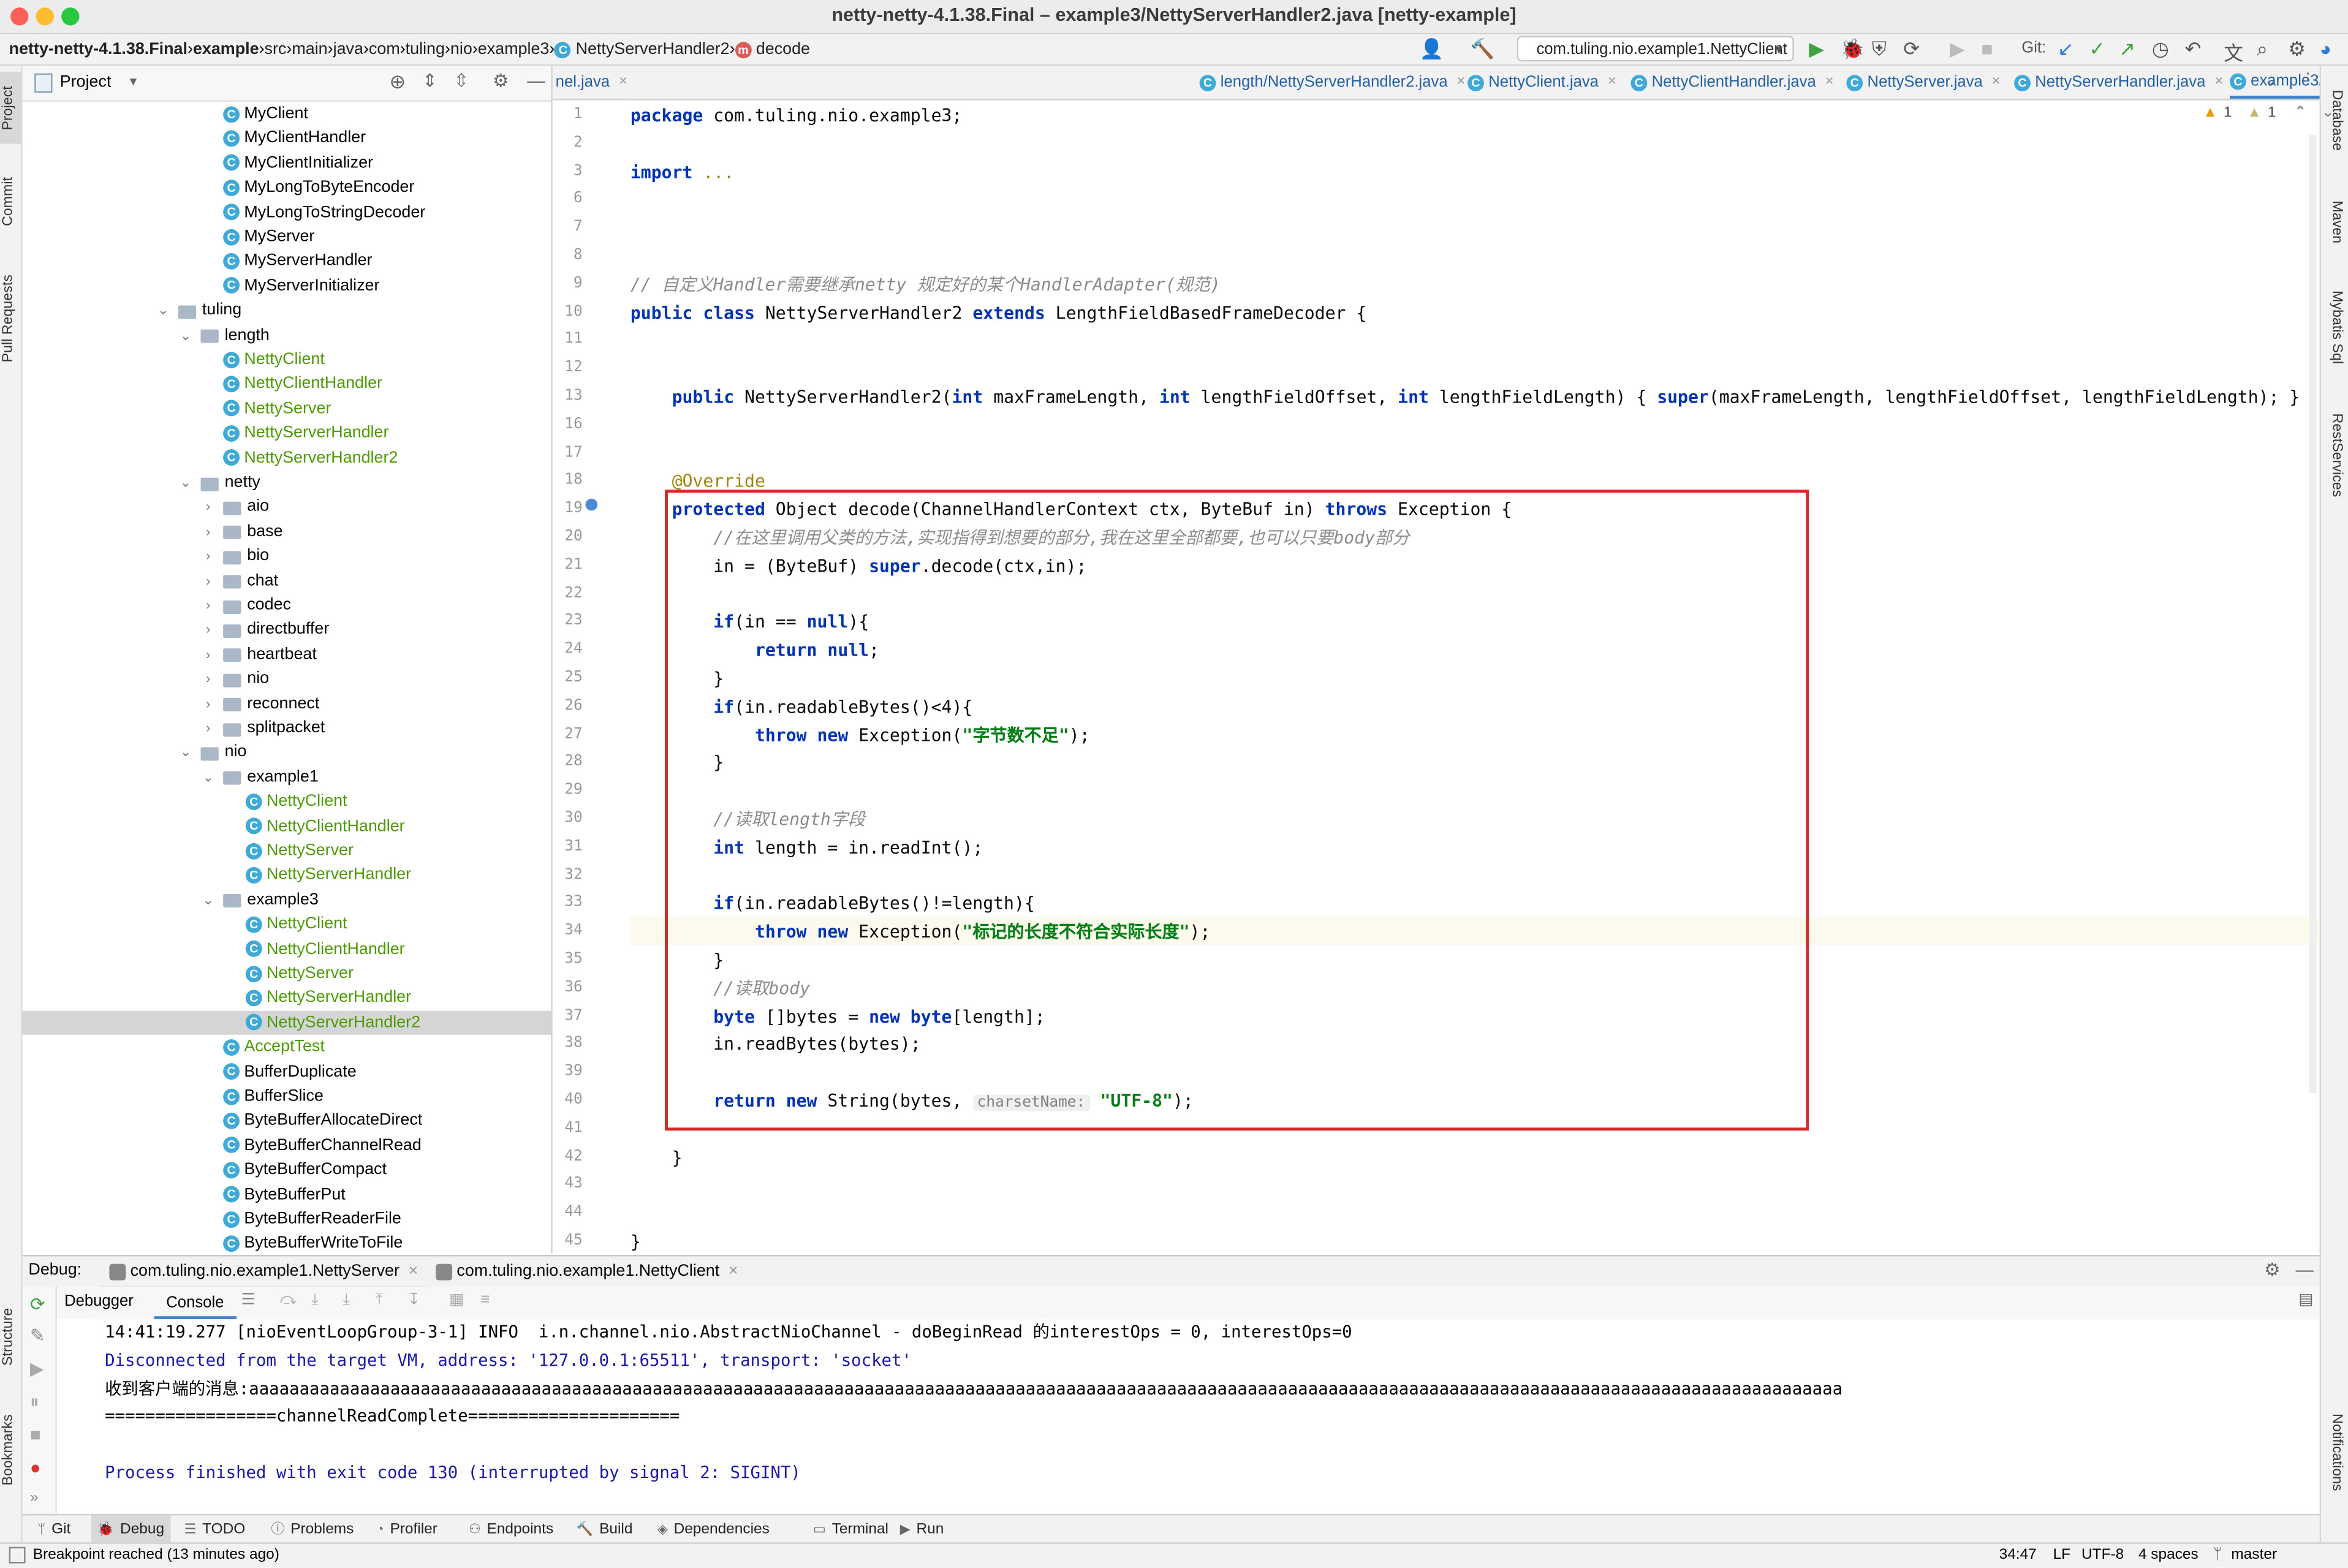 The image size is (2348, 1568). What do you see at coordinates (348, 49) in the screenshot?
I see `breadcrumb-item: java` at bounding box center [348, 49].